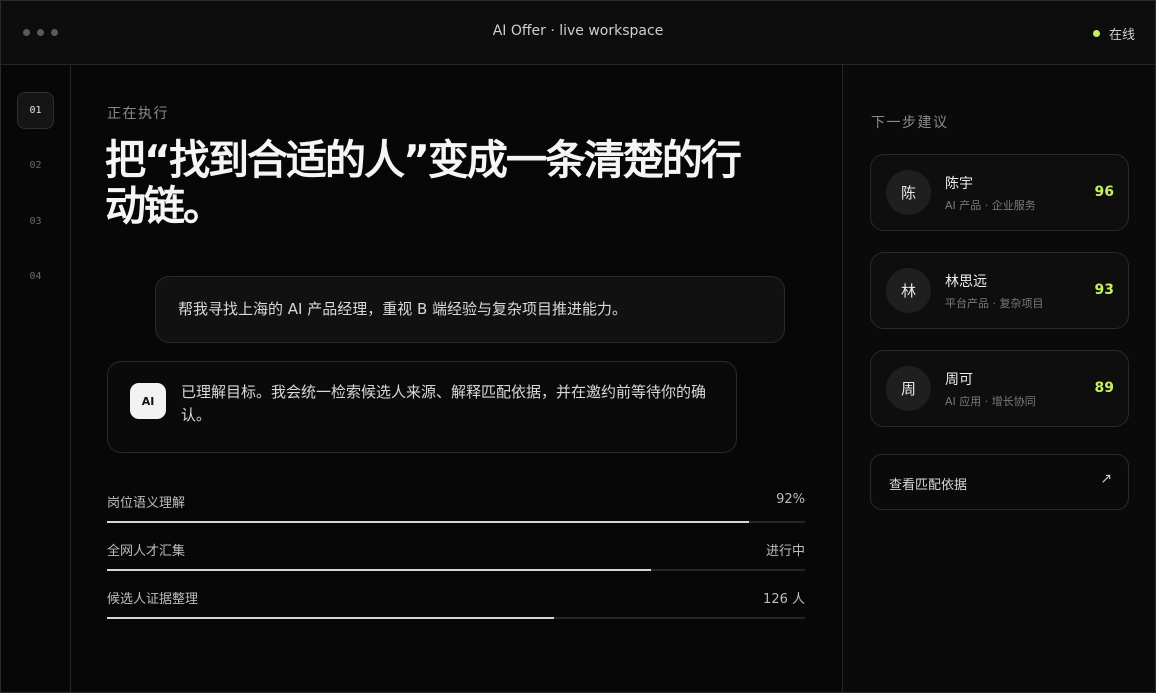 This screenshot has width=1156, height=693. I want to click on status-dot-icon, so click(1096, 33).